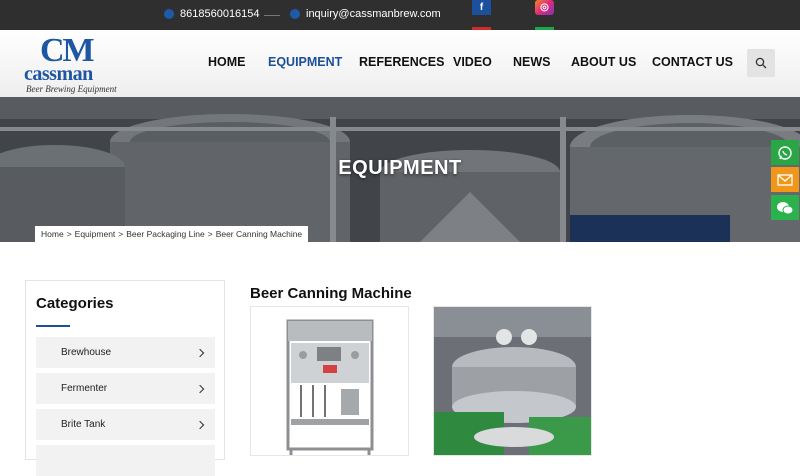  I want to click on wechat-icon, so click(785, 207).